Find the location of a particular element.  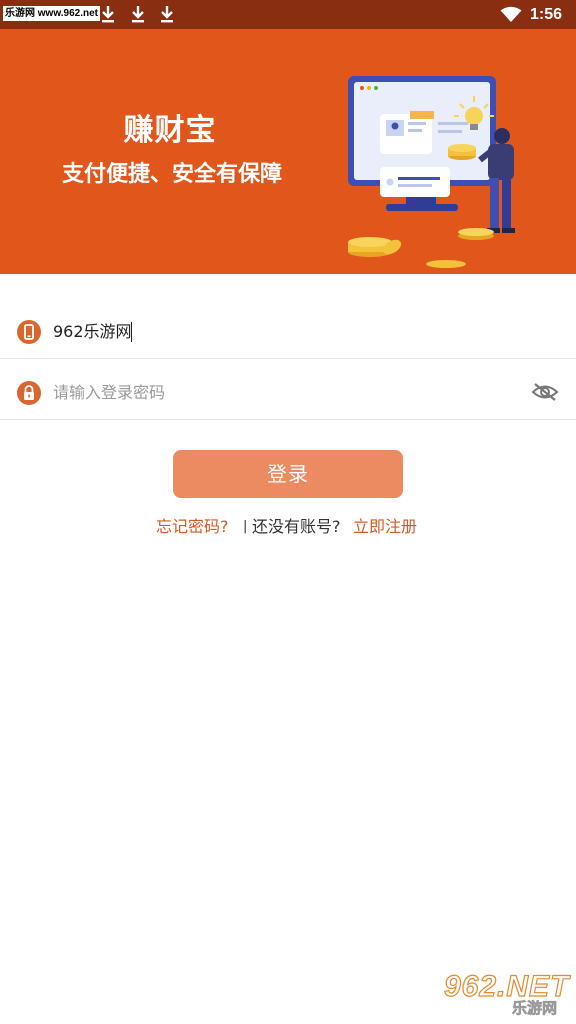

banner-title: 赚财宝 is located at coordinates (170, 130).